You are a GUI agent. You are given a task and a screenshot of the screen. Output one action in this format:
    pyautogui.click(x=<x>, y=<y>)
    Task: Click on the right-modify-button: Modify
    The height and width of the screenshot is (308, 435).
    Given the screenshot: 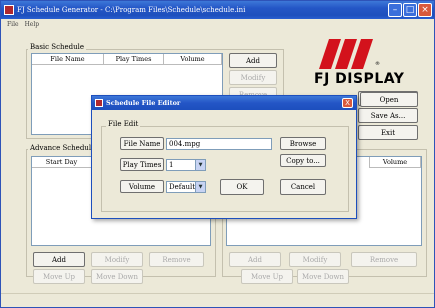 What is the action you would take?
    pyautogui.click(x=315, y=259)
    